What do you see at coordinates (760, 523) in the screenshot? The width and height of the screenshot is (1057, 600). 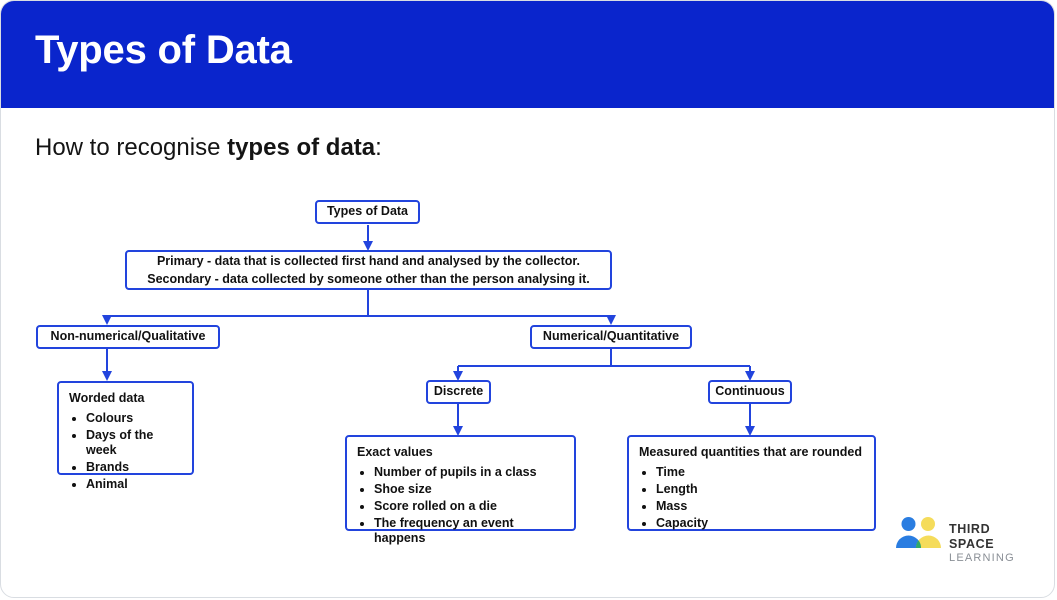 I see `list-item: Capacity` at bounding box center [760, 523].